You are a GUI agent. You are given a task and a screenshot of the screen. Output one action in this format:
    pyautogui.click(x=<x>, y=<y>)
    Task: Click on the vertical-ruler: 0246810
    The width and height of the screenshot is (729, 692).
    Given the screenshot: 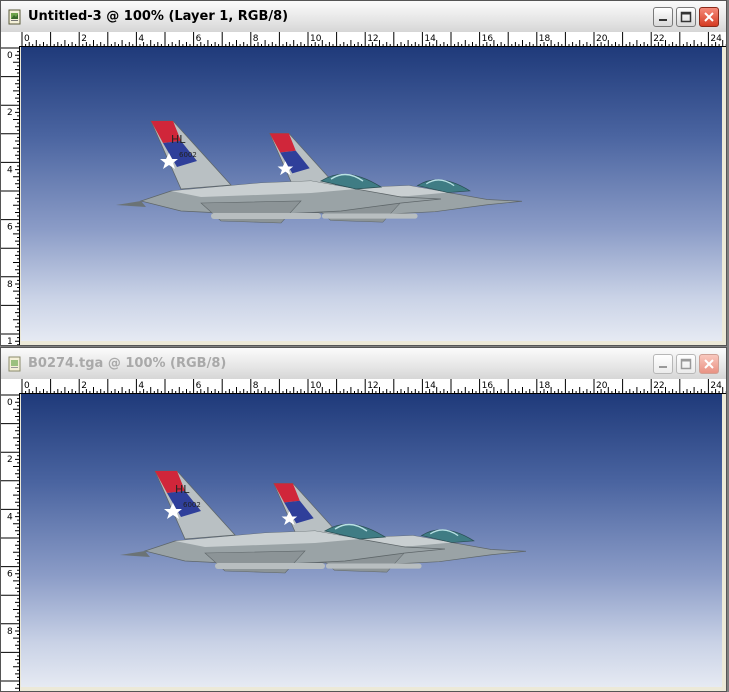 What is the action you would take?
    pyautogui.click(x=10, y=195)
    